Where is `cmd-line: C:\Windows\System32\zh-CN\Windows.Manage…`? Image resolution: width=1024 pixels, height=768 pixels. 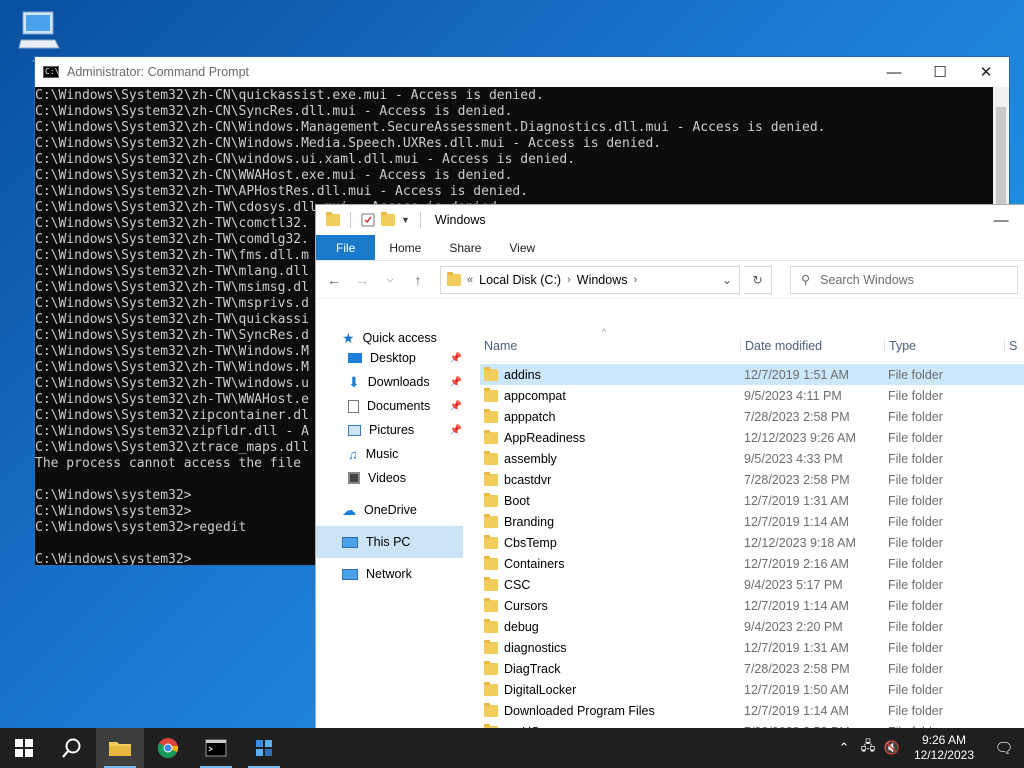 cmd-line: C:\Windows\System32\zh-CN\Windows.Manage… is located at coordinates (430, 127).